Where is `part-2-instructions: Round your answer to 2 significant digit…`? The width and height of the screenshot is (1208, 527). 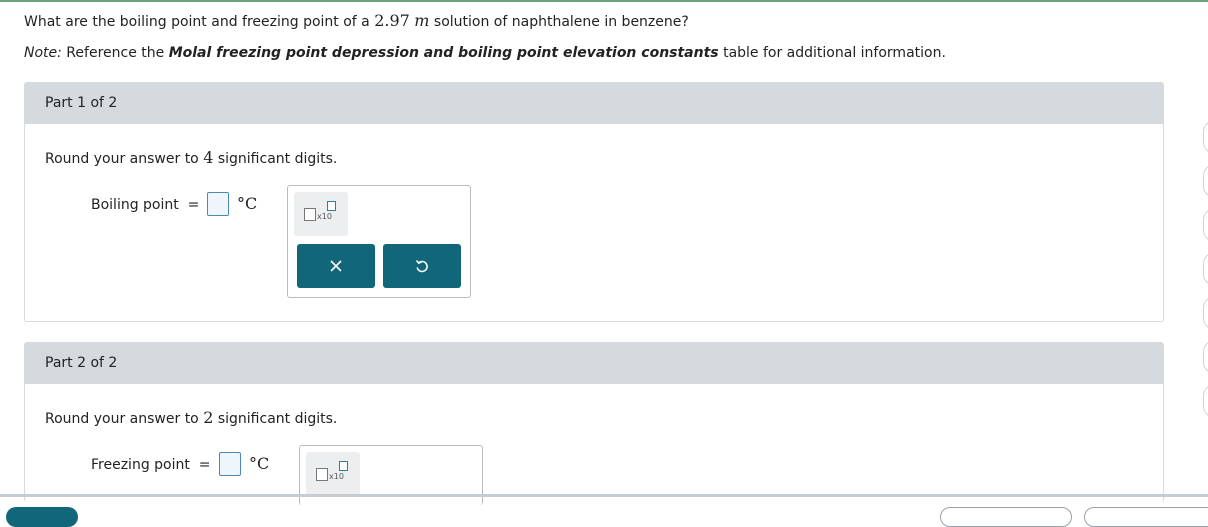 part-2-instructions: Round your answer to 2 significant digit… is located at coordinates (191, 417).